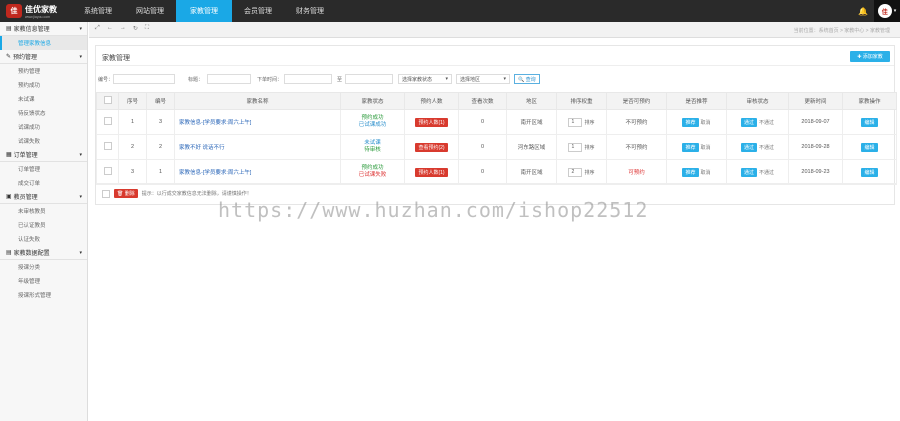 The width and height of the screenshot is (900, 421). What do you see at coordinates (43, 183) in the screenshot?
I see `sidebar-item: 成交订单` at bounding box center [43, 183].